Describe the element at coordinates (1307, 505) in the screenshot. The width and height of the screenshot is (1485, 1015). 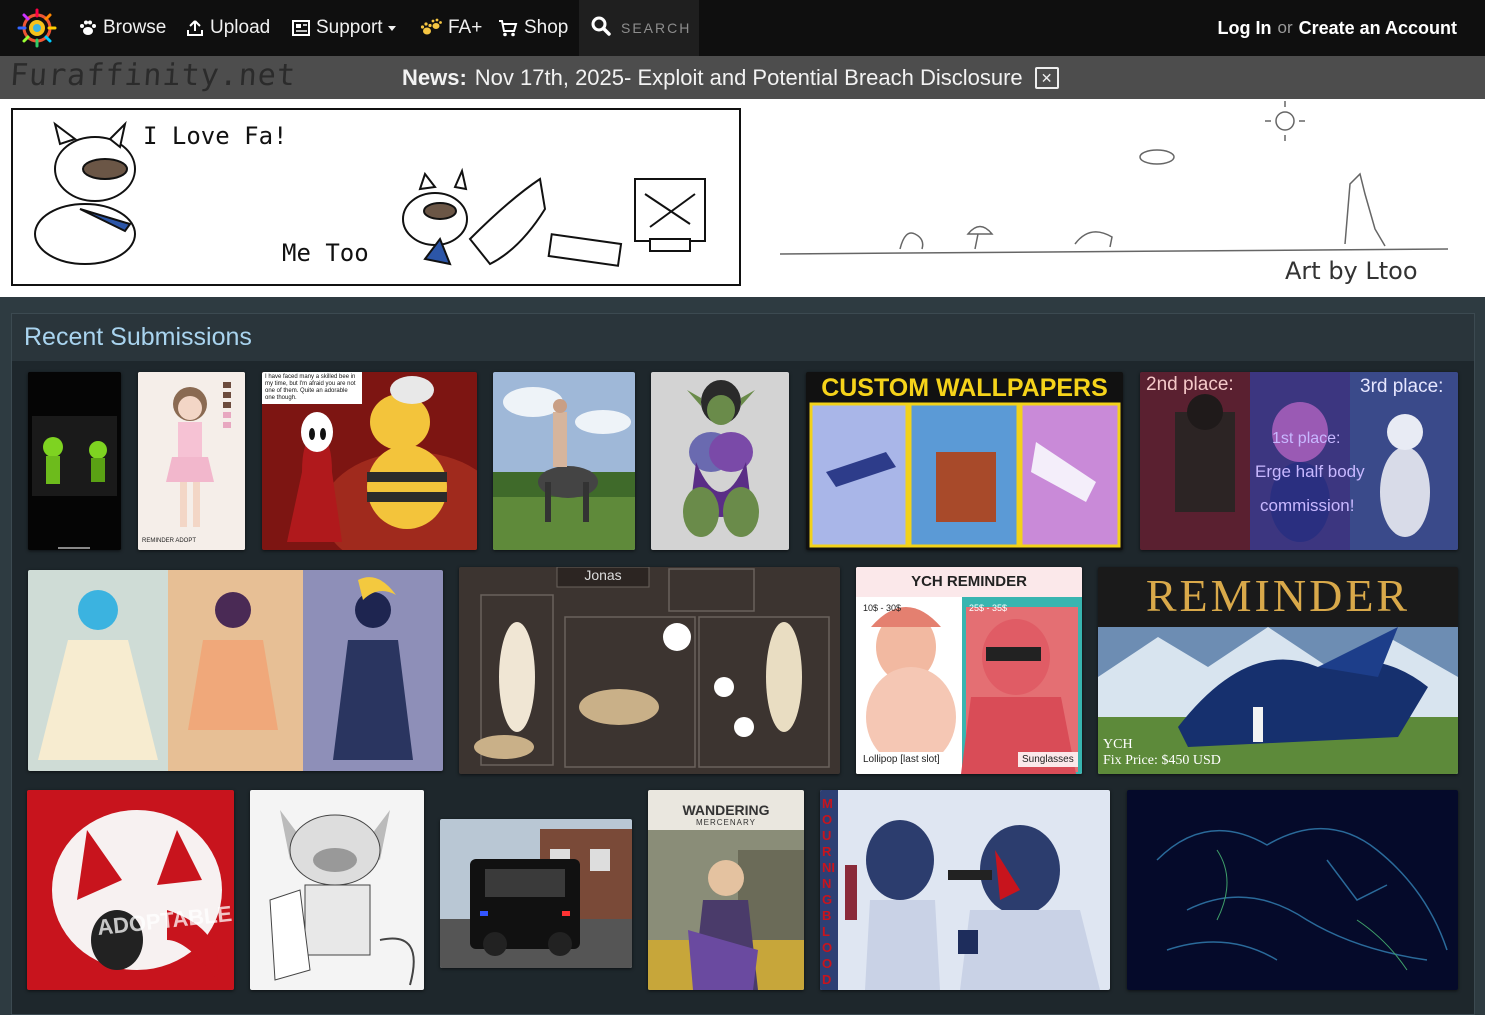
I see `thumb-caption: commission!` at that location.